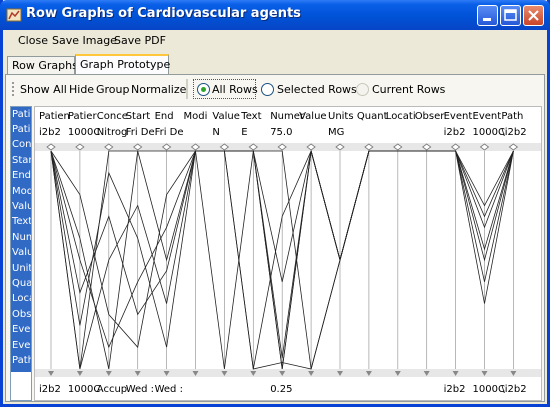 This screenshot has width=550, height=407. What do you see at coordinates (13, 89) in the screenshot?
I see `toolbar-grip-icon` at bounding box center [13, 89].